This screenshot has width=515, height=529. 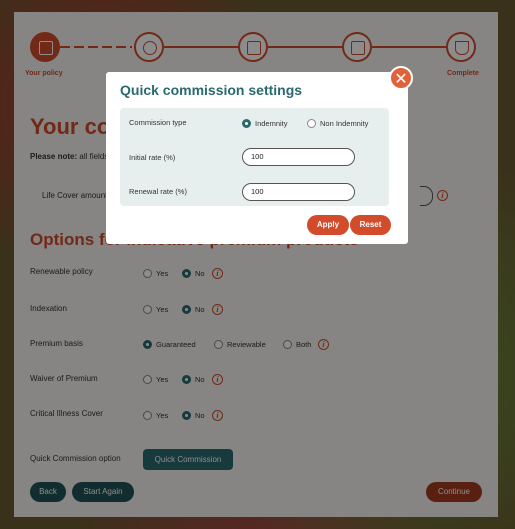 What do you see at coordinates (152, 157) in the screenshot?
I see `initial-rate-label: Initial rate (%)` at bounding box center [152, 157].